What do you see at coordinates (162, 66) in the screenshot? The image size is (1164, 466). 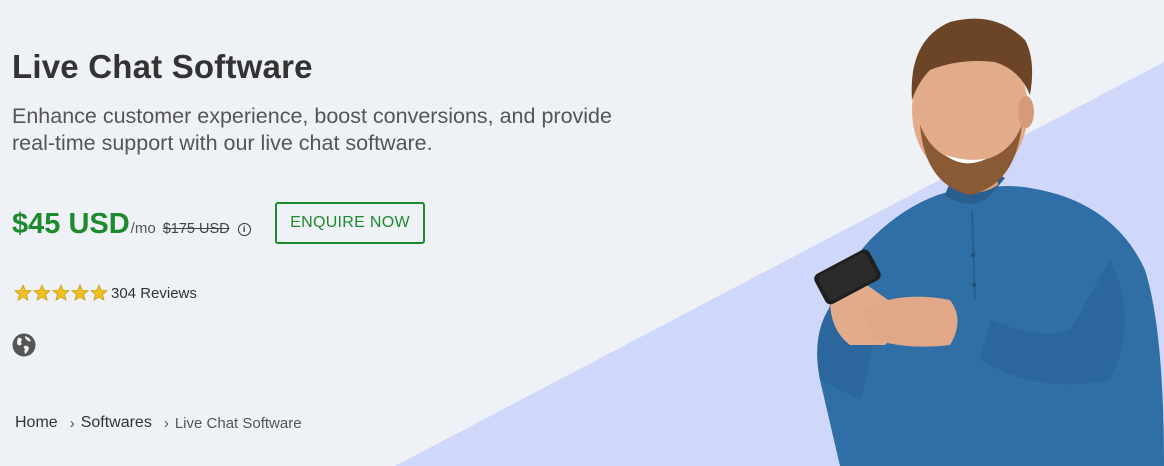 I see `page-title: Live Chat Software` at bounding box center [162, 66].